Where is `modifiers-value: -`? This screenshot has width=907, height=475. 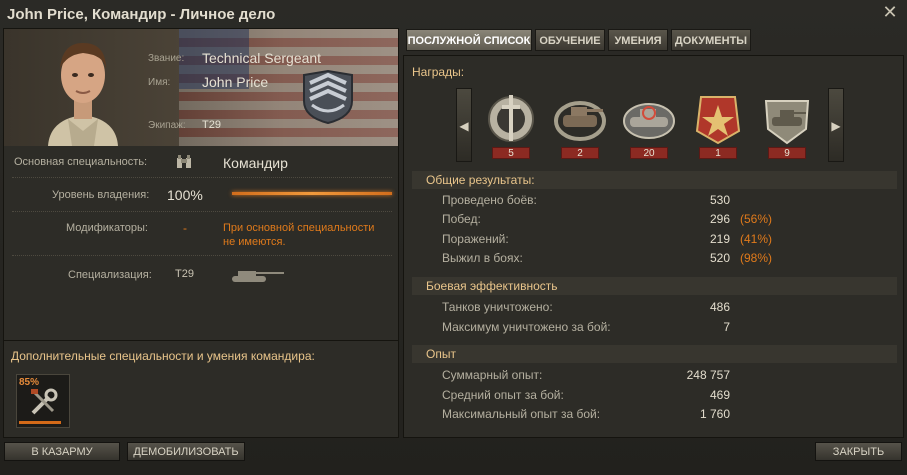
modifiers-value: - is located at coordinates (185, 228).